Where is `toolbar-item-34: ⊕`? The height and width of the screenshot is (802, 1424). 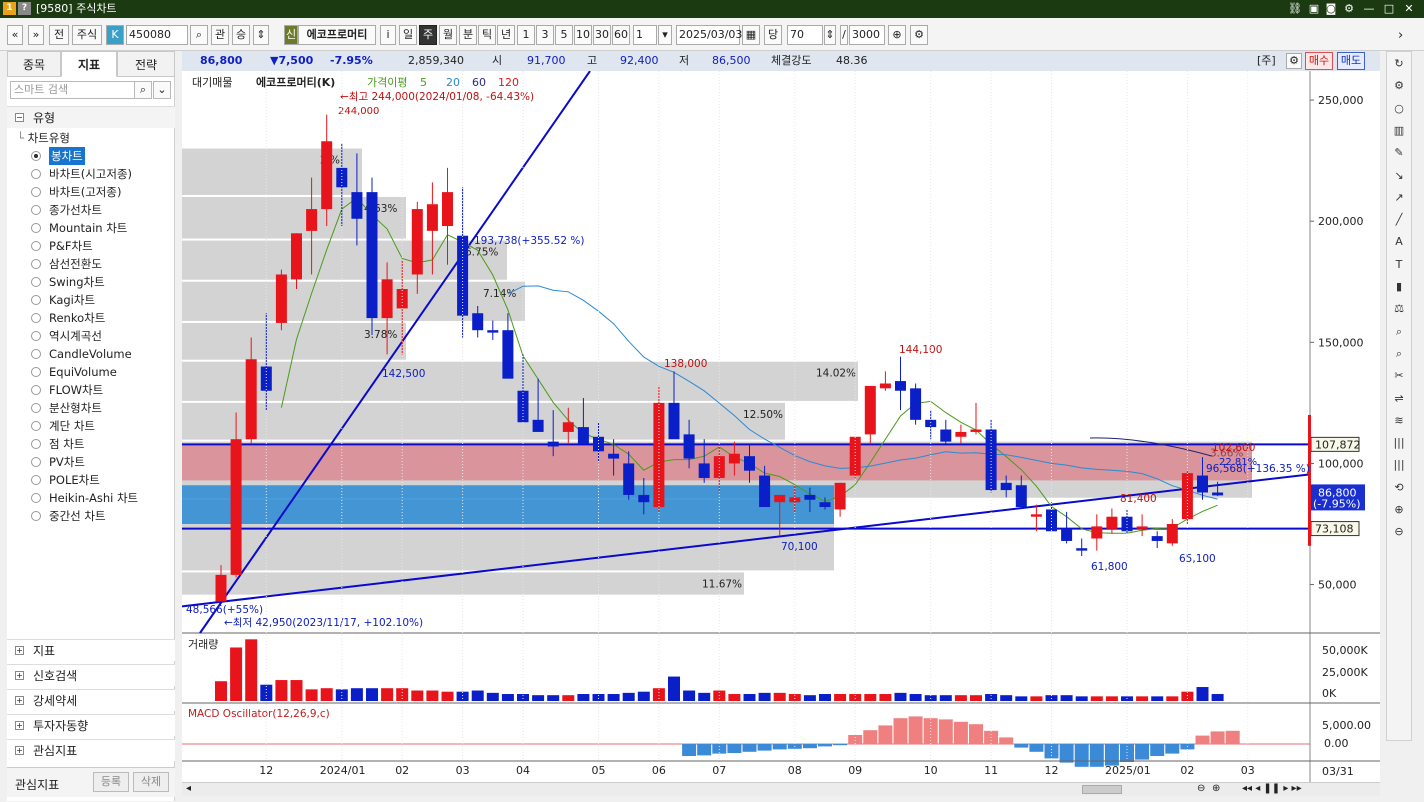 toolbar-item-34: ⊕ is located at coordinates (897, 35).